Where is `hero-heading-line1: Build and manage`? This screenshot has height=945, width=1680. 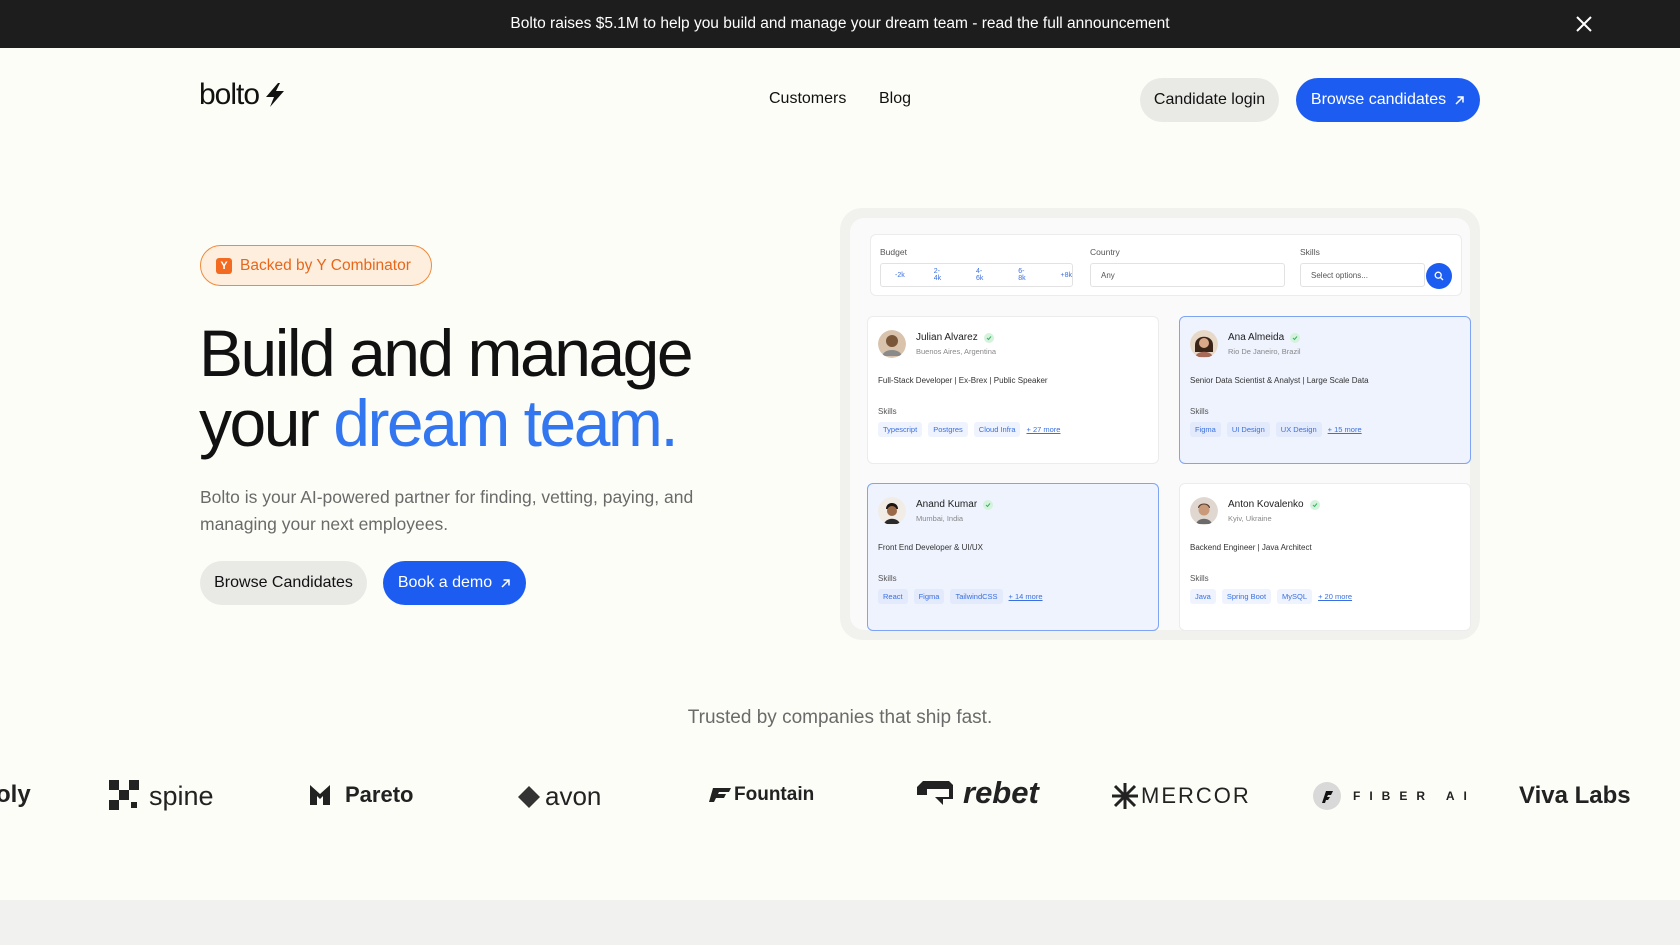
hero-heading-line1: Build and manage is located at coordinates (446, 353).